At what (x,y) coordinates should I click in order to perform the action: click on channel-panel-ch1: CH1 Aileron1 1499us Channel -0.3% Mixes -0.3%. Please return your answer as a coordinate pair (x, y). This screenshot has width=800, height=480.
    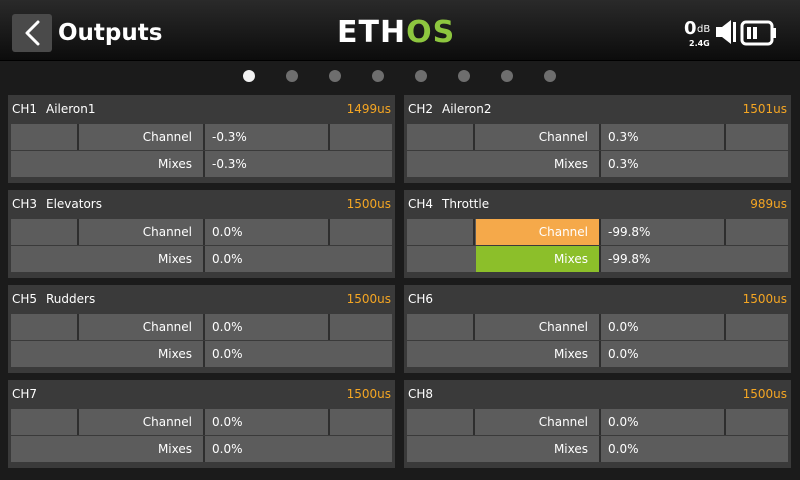
    Looking at the image, I should click on (201, 139).